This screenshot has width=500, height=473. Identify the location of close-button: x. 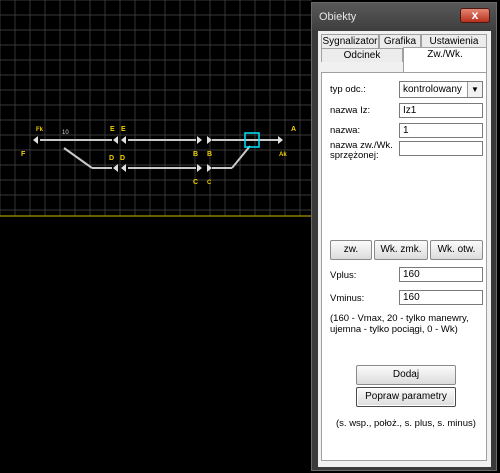
(475, 15).